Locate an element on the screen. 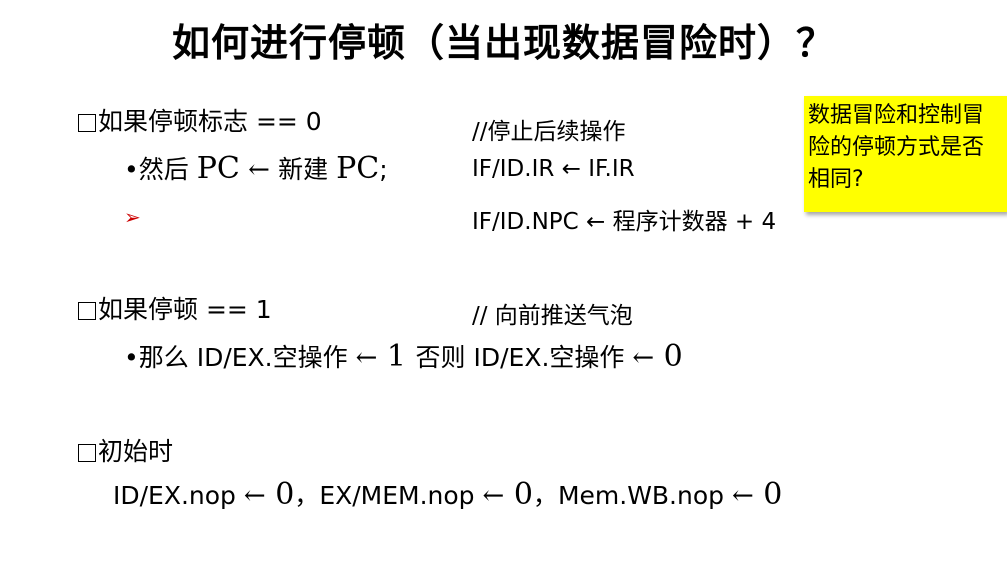 Image resolution: width=1007 pixels, height=566 pixels. section1-heading: 如果停顿标志 == 0 is located at coordinates (210, 121).